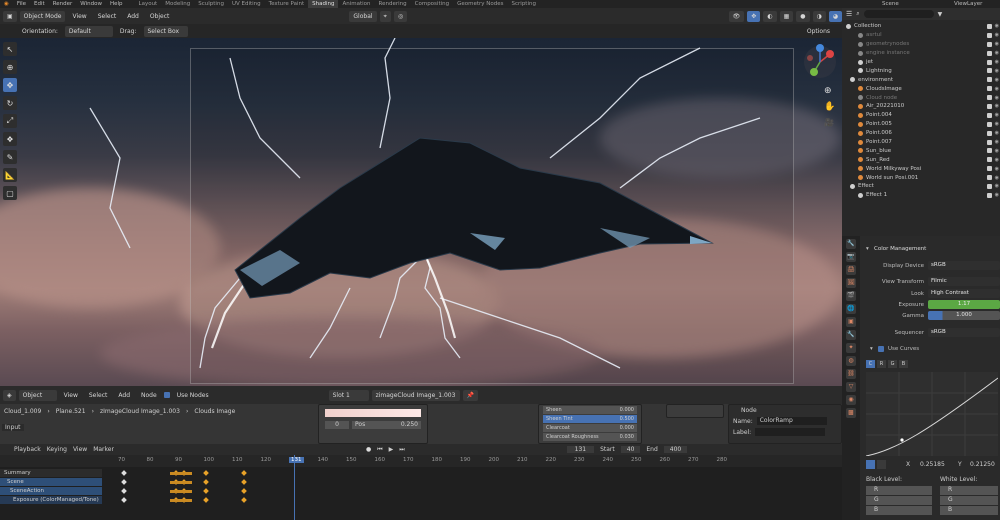 The height and width of the screenshot is (520, 1000). Describe the element at coordinates (786, 16) in the screenshot. I see `xray-icon: ▦` at that location.